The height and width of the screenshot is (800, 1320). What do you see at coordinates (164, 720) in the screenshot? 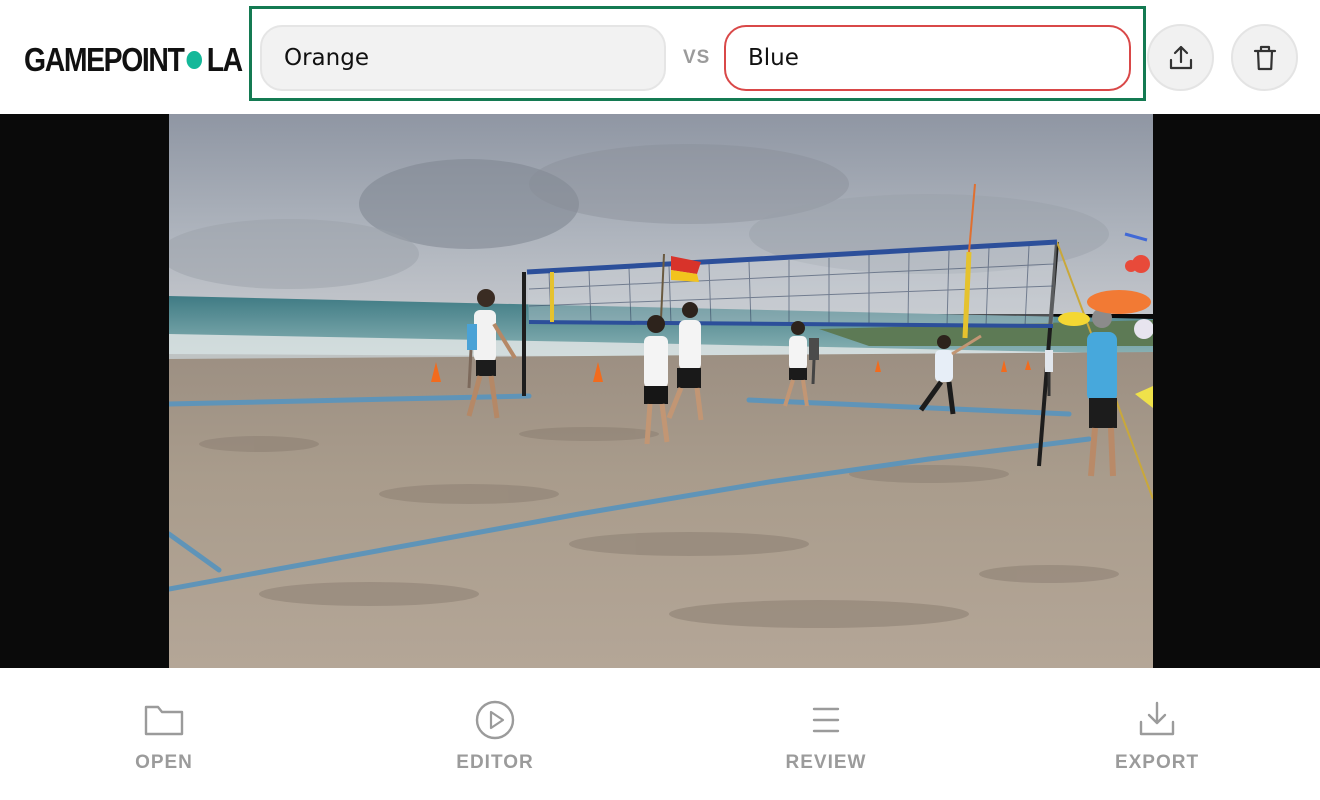
I see `folder-icon` at bounding box center [164, 720].